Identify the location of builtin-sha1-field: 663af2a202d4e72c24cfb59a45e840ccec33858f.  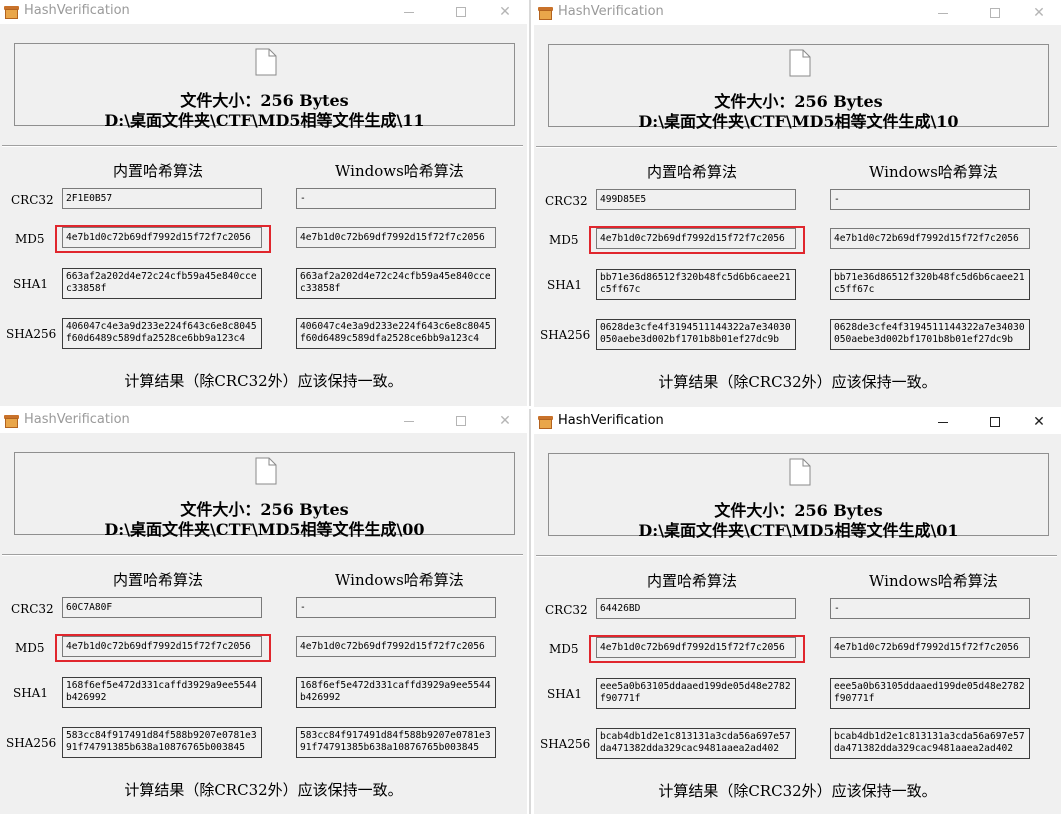
(162, 283).